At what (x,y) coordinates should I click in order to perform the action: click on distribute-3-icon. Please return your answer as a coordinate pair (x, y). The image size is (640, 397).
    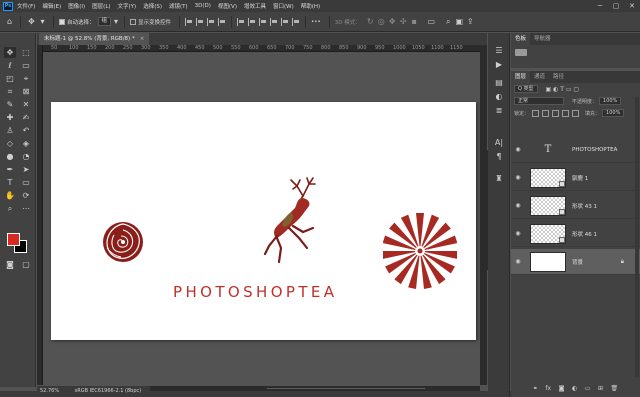
    Looking at the image, I should click on (263, 21).